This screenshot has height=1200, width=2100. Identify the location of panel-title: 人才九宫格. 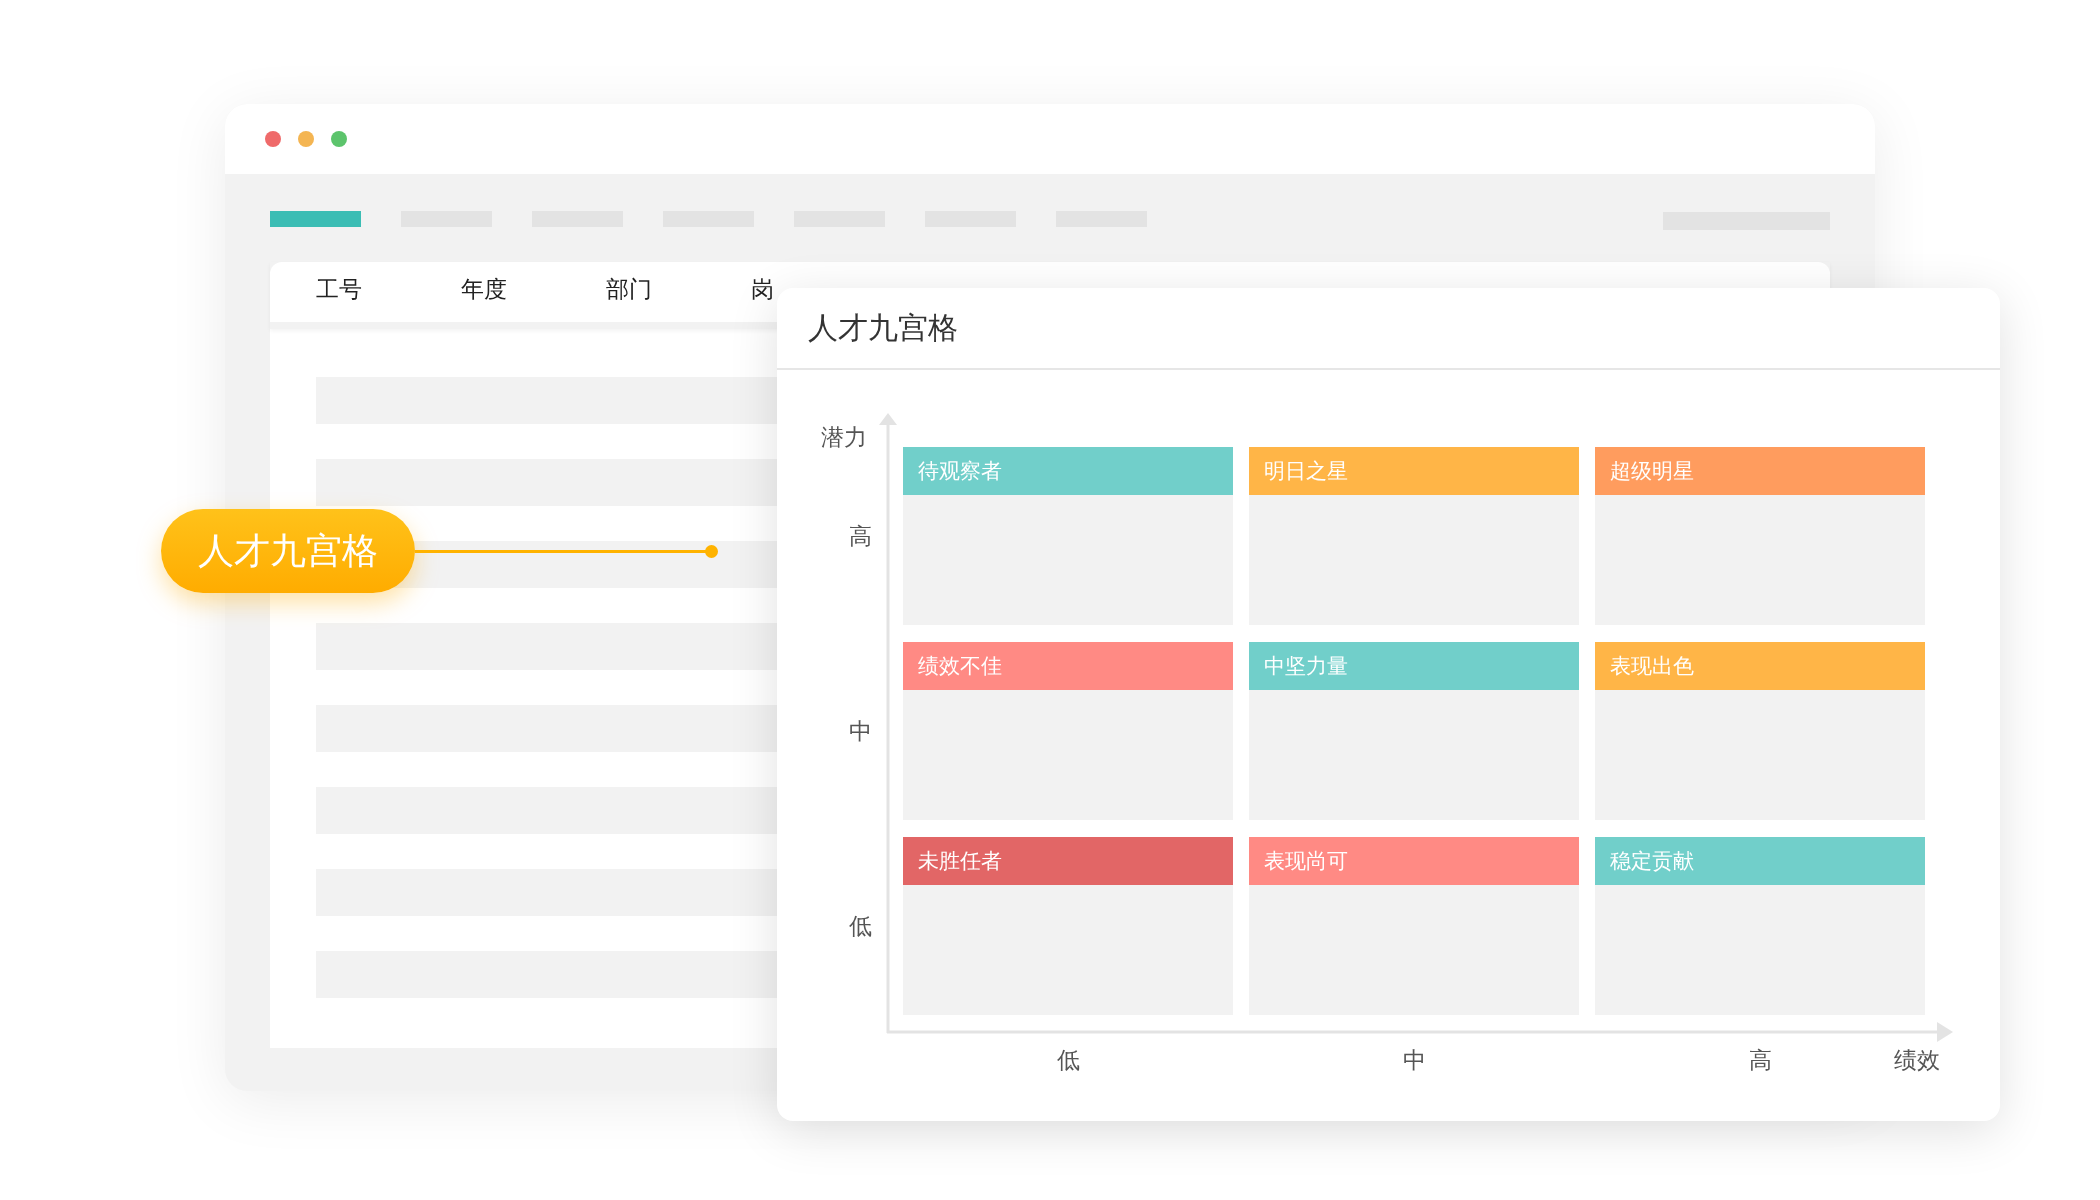
(1388, 329).